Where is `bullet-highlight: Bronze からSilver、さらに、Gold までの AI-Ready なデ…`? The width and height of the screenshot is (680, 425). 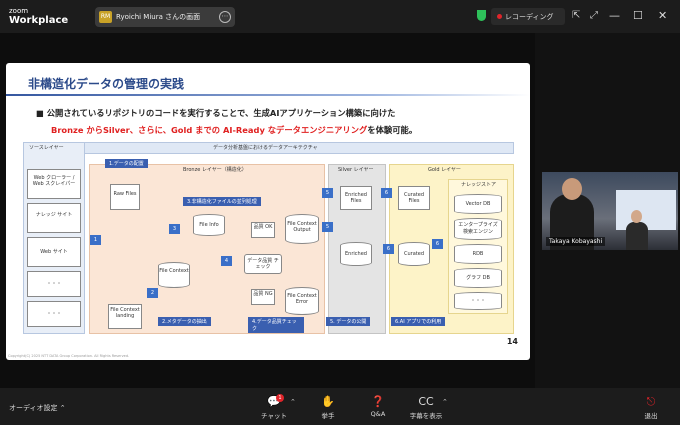 bullet-highlight: Bronze からSilver、さらに、Gold までの AI-Ready なデ… is located at coordinates (209, 130).